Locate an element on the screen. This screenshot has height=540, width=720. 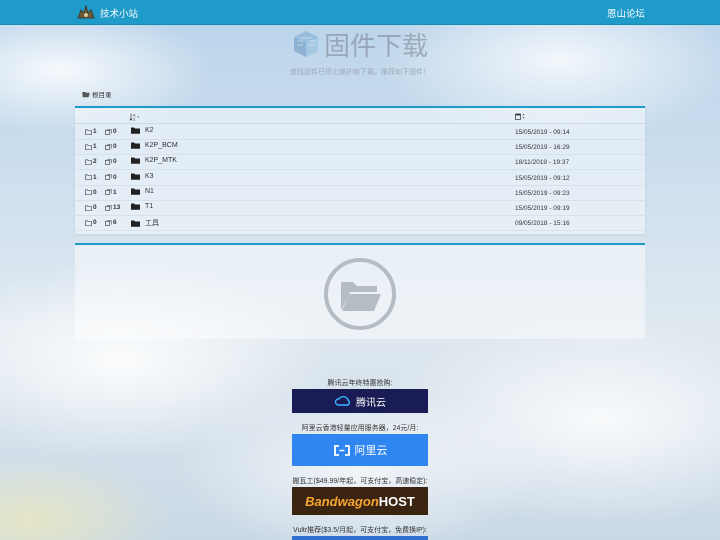
file-count: 1 is located at coordinates (111, 192).